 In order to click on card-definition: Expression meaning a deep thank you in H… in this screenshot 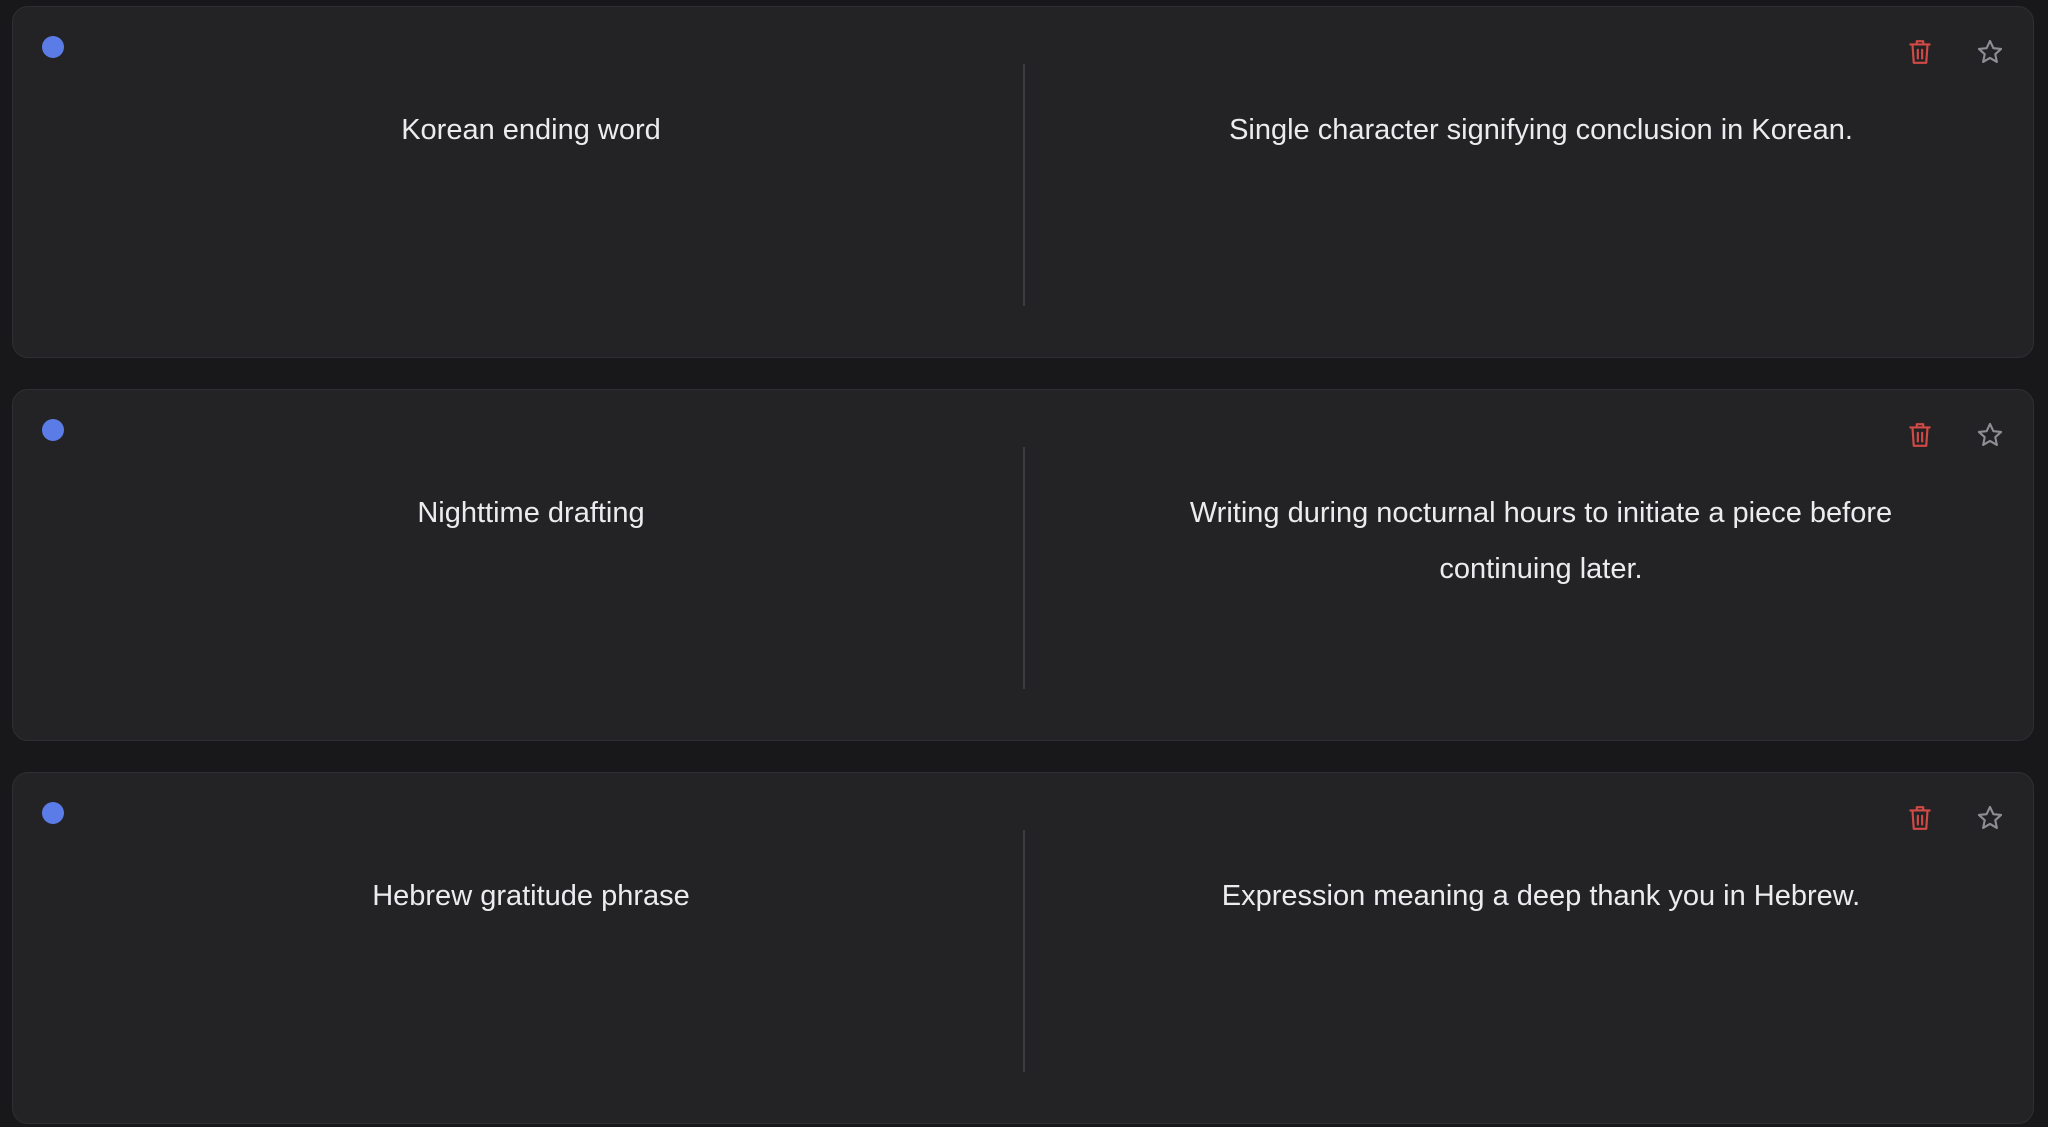, I will do `click(1541, 896)`.